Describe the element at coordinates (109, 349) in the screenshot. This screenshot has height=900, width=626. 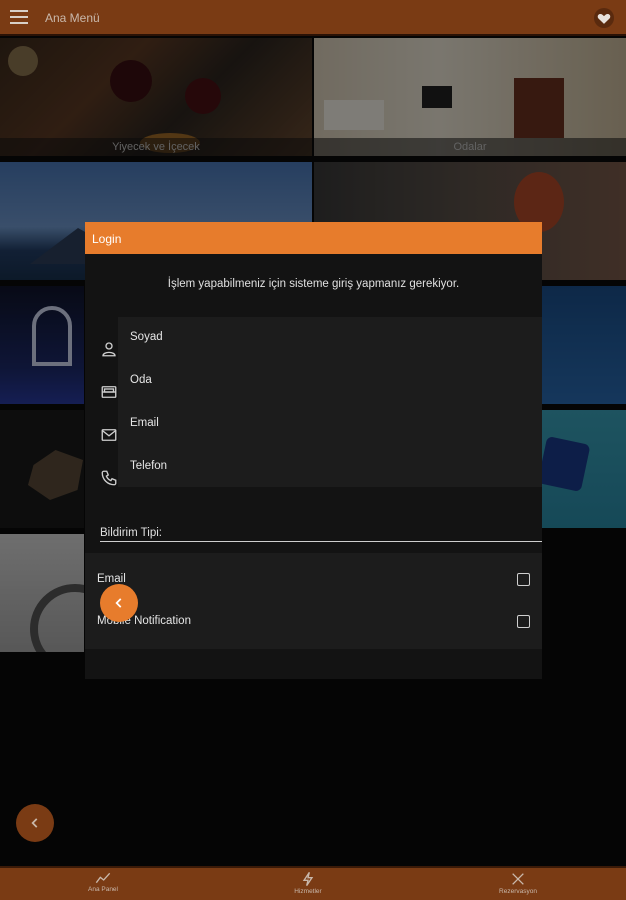
I see `person-icon` at that location.